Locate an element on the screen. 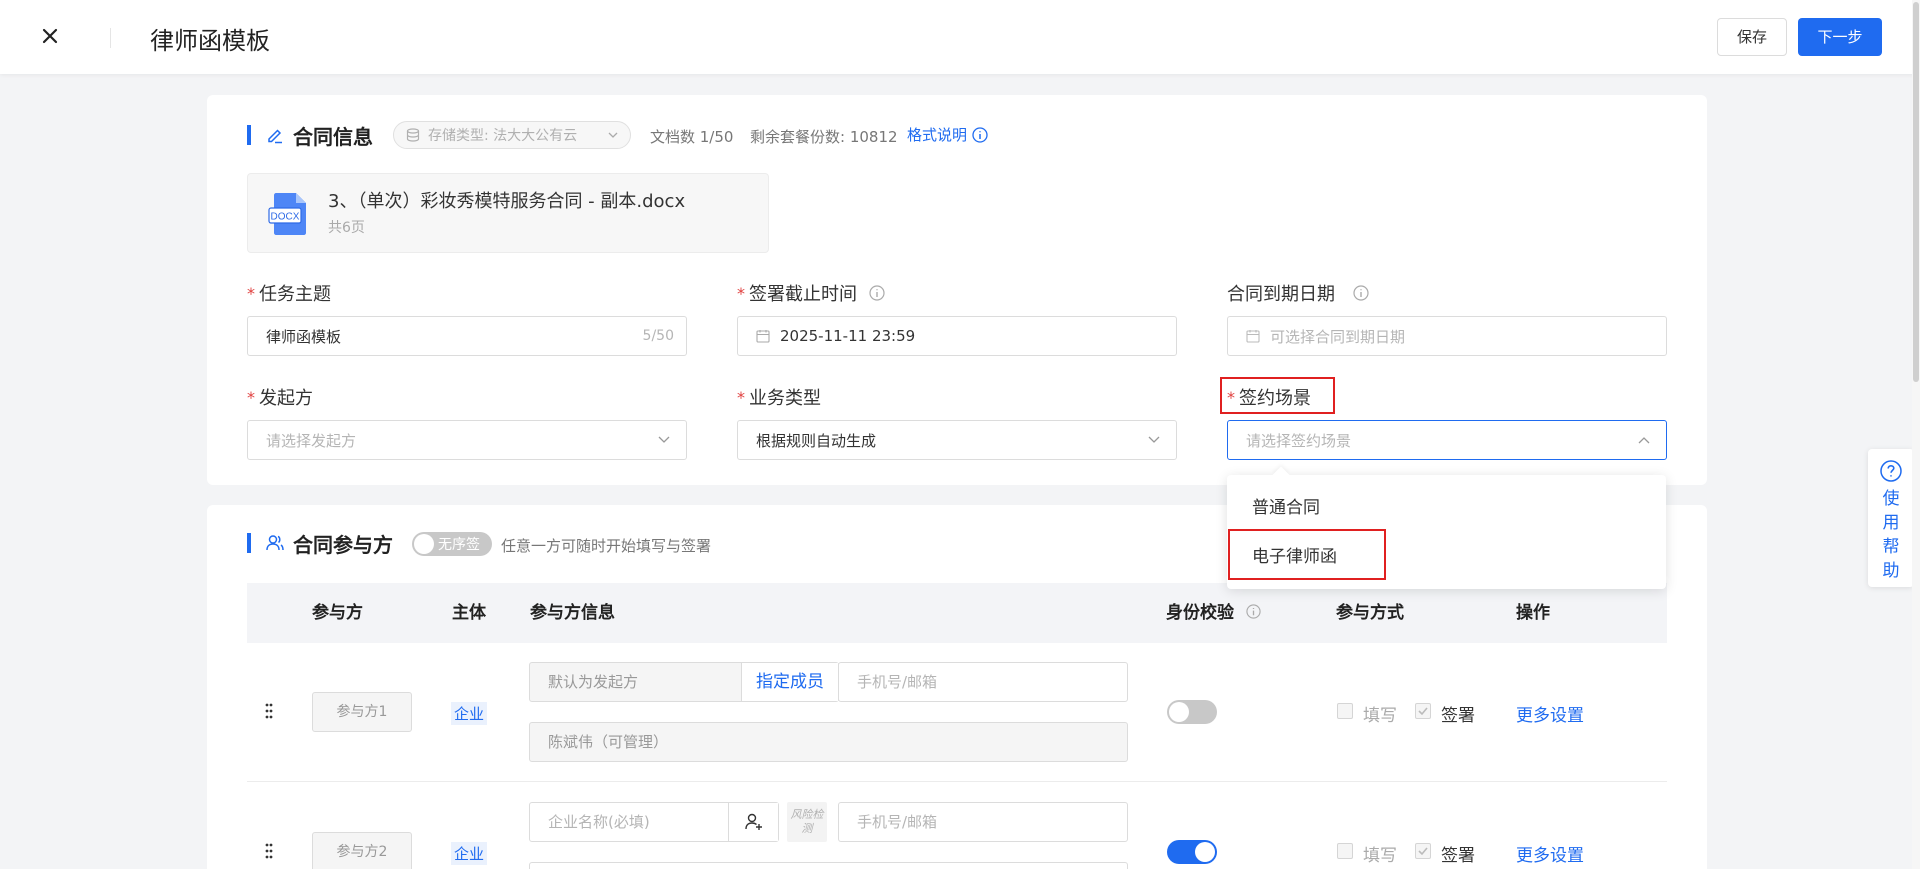 This screenshot has height=869, width=1920. initiator-label: * 发起方 is located at coordinates (280, 397).